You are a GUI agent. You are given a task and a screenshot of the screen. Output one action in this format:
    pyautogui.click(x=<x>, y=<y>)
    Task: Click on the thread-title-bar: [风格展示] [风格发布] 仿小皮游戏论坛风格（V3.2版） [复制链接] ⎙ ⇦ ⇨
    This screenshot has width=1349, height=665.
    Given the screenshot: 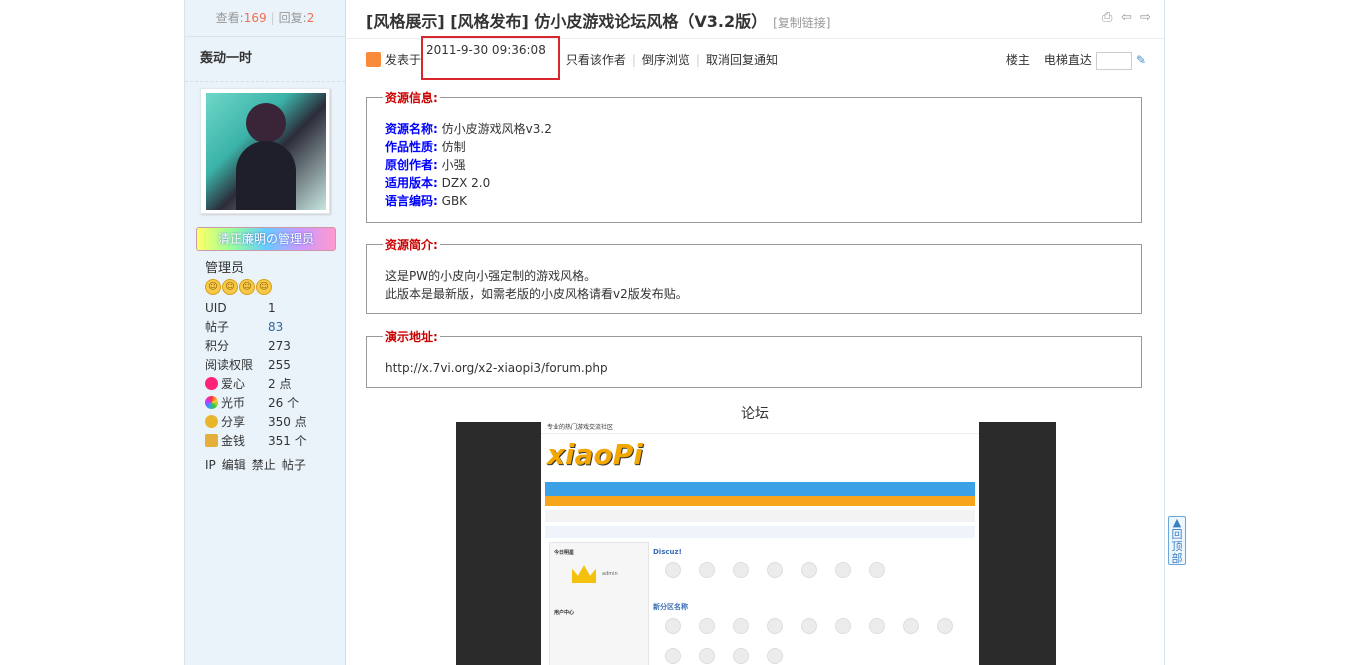 What is the action you would take?
    pyautogui.click(x=755, y=19)
    